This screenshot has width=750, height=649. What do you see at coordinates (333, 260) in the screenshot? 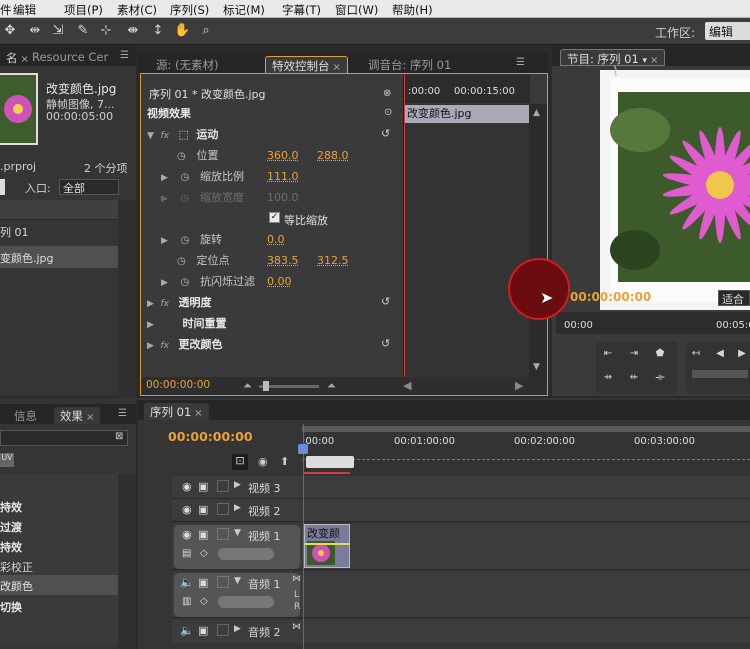
I see `anchor-y-value: 312.5` at bounding box center [333, 260].